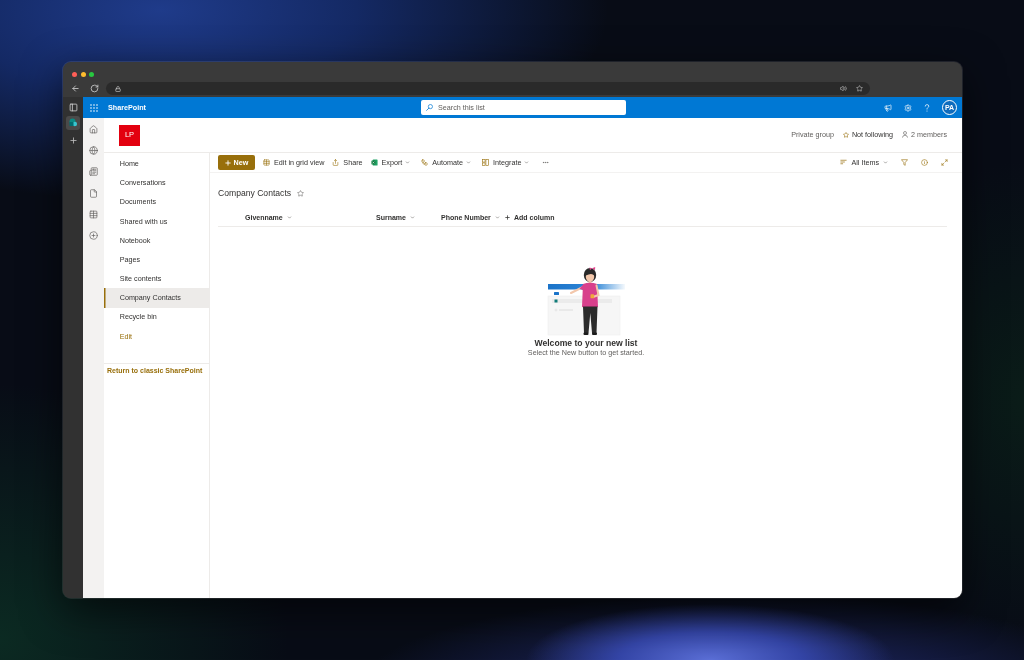 The height and width of the screenshot is (660, 1024). What do you see at coordinates (336, 162) in the screenshot?
I see `share-icon` at bounding box center [336, 162].